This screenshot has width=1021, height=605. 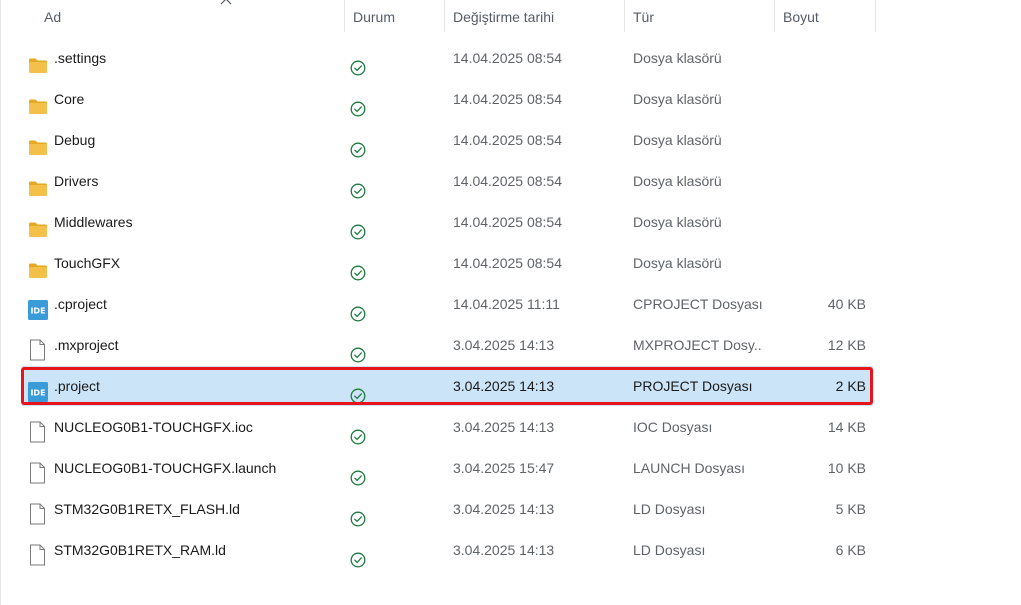 What do you see at coordinates (447, 99) in the screenshot?
I see `file-row: Core 14.04.2025 08:54 Dosya klasörü` at bounding box center [447, 99].